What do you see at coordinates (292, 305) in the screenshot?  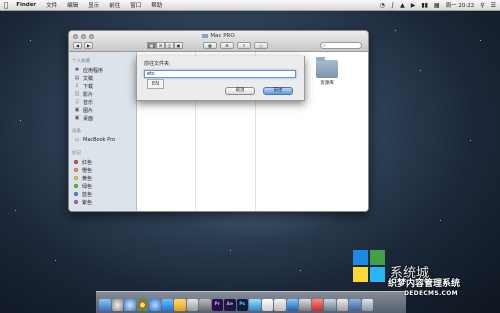 I see `screen-dock-icon` at bounding box center [292, 305].